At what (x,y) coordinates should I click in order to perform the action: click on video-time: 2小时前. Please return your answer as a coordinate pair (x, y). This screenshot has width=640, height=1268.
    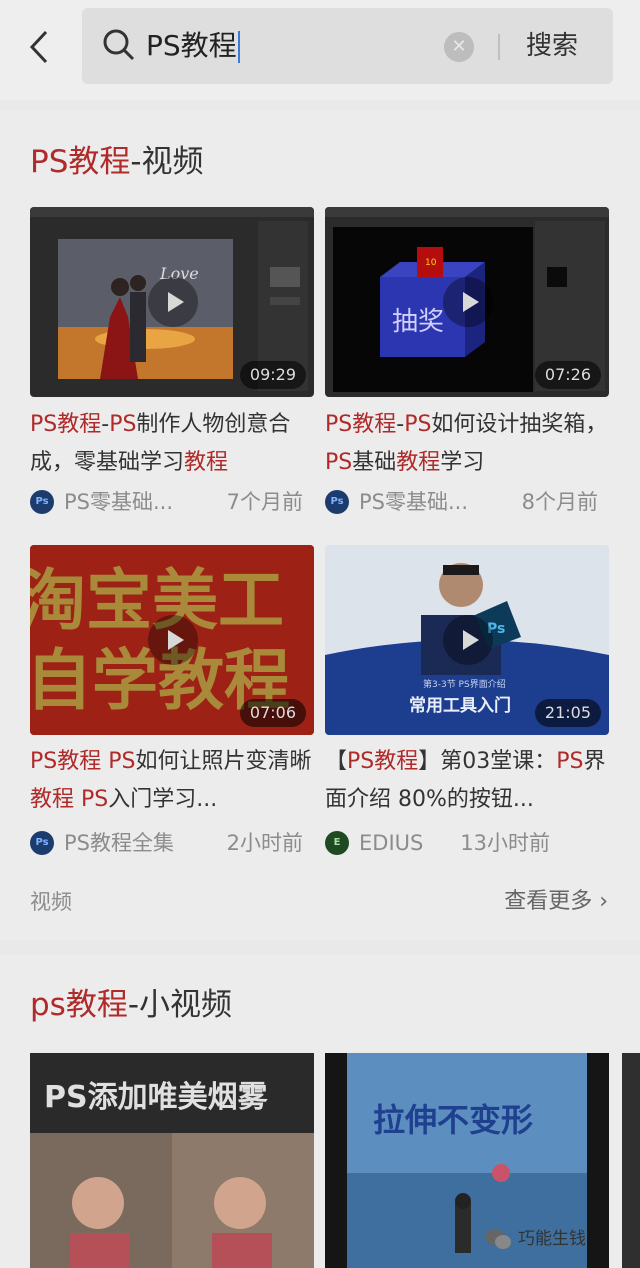
    Looking at the image, I should click on (264, 843).